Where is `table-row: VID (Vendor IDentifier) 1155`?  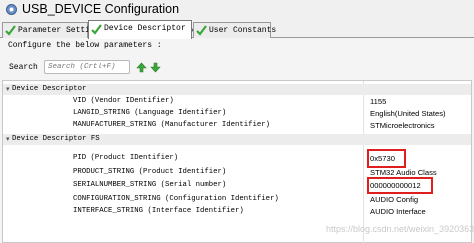
table-row: VID (Vendor IDentifier) 1155 is located at coordinates (237, 101).